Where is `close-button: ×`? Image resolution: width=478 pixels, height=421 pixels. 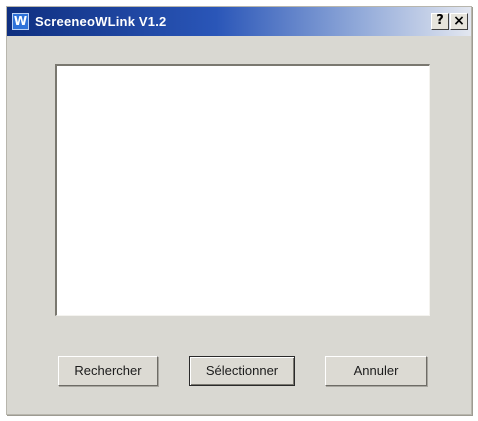
close-button: × is located at coordinates (459, 21).